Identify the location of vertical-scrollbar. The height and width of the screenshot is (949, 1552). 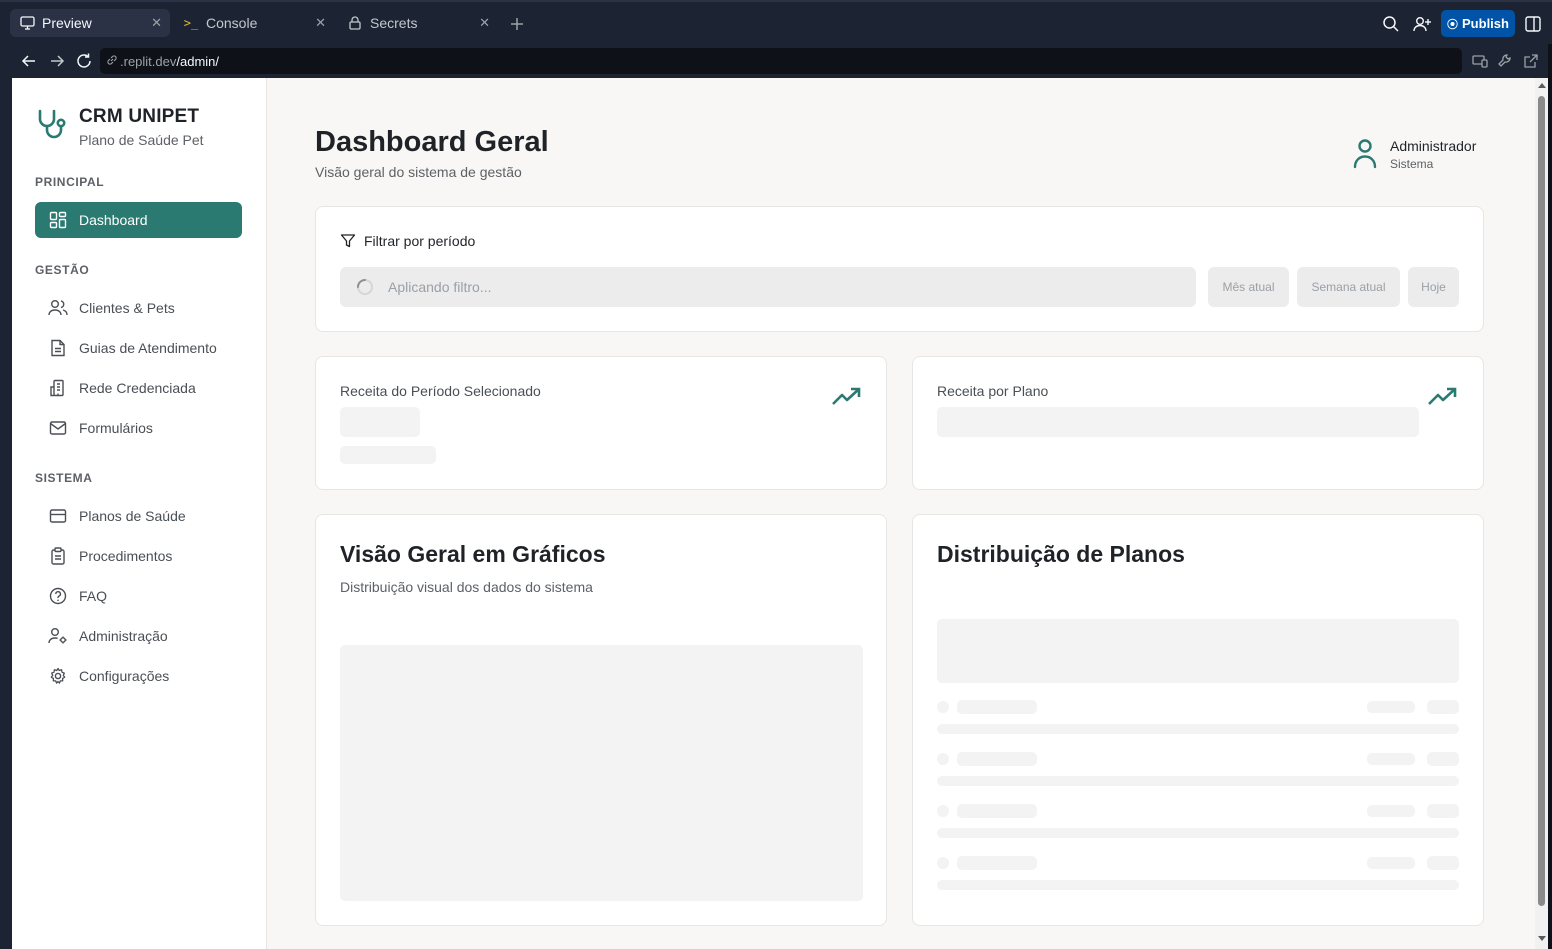
(1541, 513).